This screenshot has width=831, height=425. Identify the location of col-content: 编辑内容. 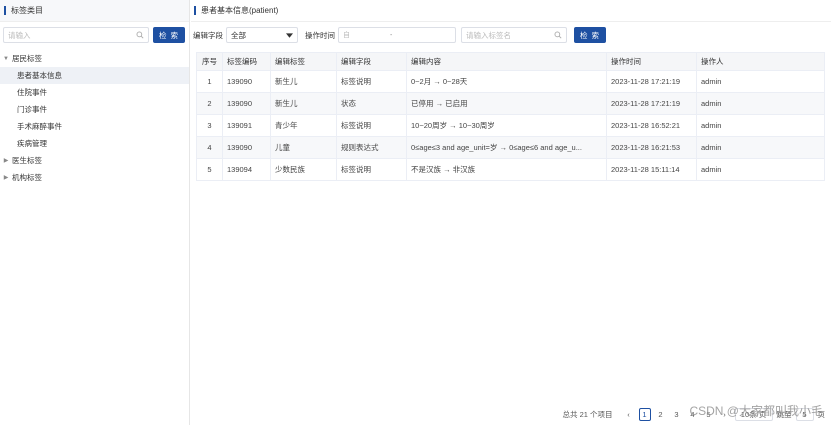
(506, 61).